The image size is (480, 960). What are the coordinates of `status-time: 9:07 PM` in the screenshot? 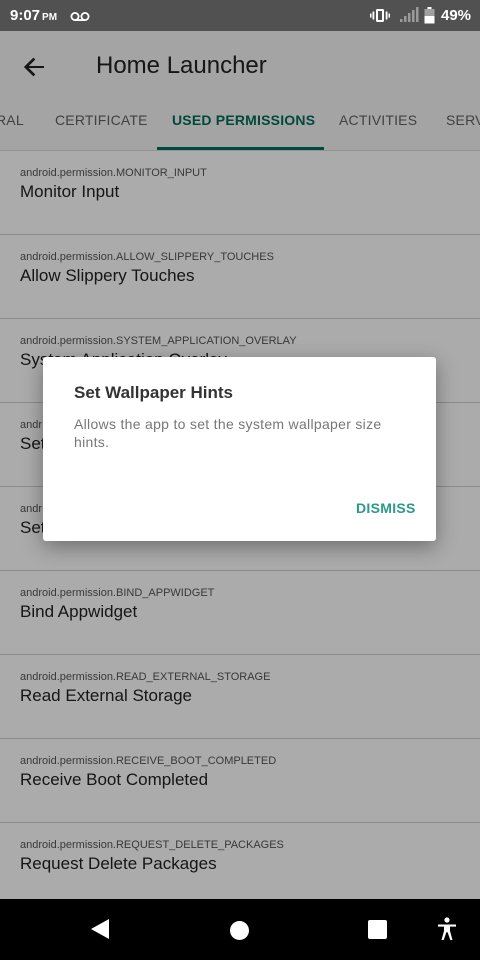 It's located at (33, 15).